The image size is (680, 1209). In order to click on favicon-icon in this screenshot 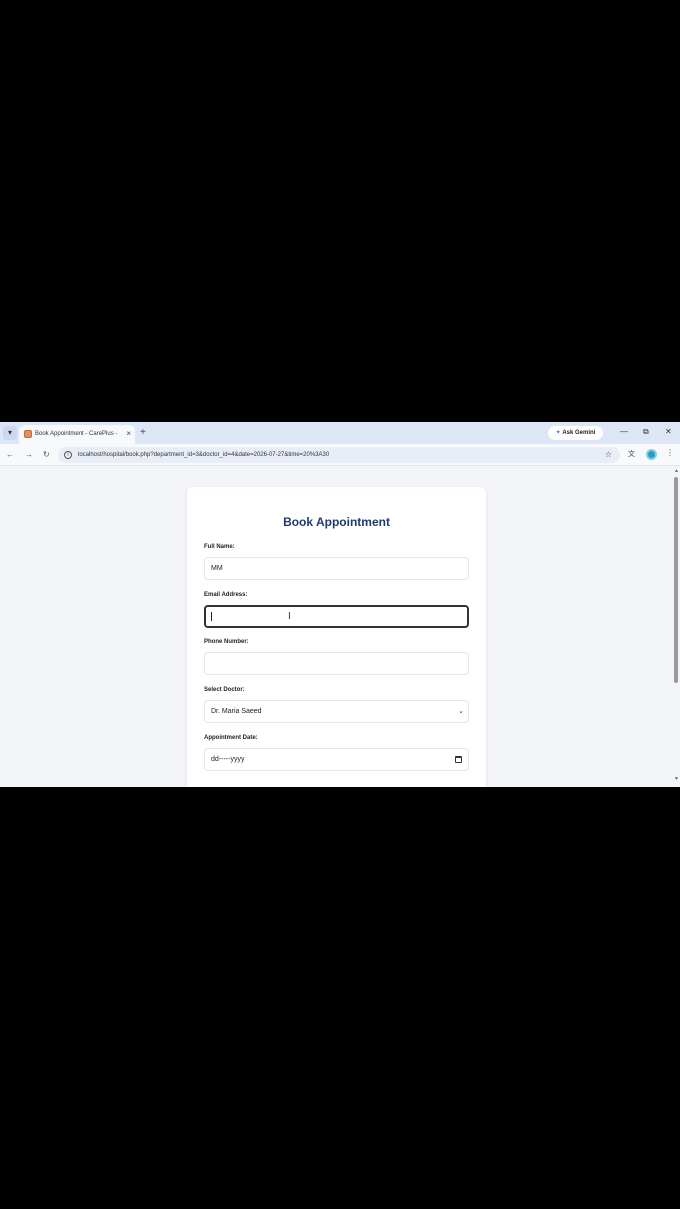, I will do `click(28, 434)`.